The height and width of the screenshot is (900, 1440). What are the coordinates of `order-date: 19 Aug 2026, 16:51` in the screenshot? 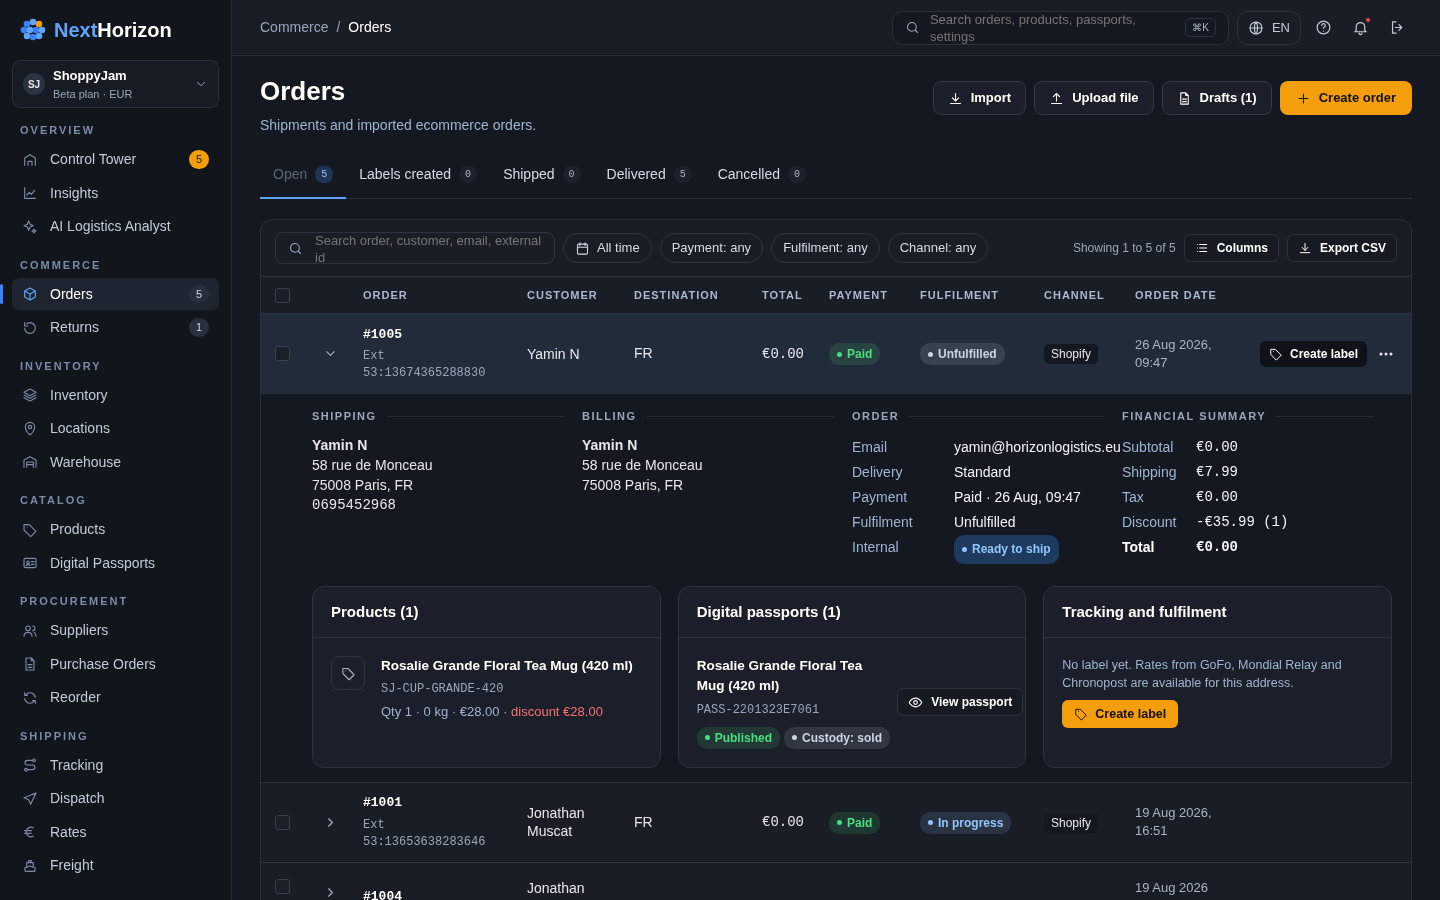 It's located at (1174, 822).